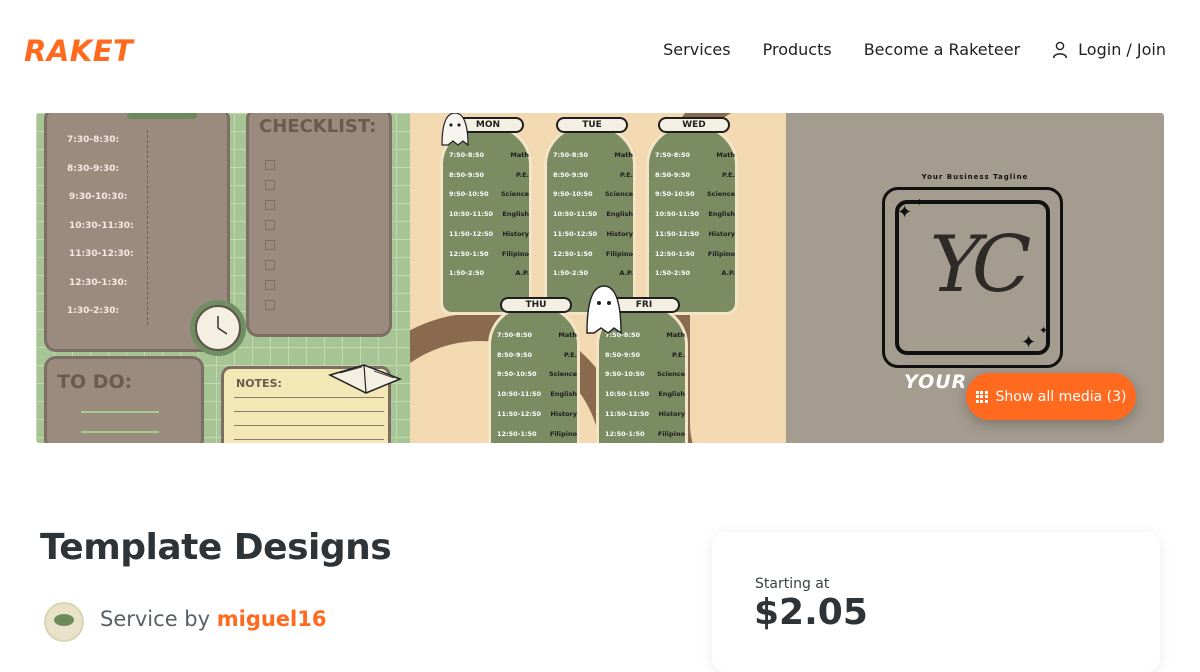 The height and width of the screenshot is (672, 1200). I want to click on price-value: $2.05, so click(811, 612).